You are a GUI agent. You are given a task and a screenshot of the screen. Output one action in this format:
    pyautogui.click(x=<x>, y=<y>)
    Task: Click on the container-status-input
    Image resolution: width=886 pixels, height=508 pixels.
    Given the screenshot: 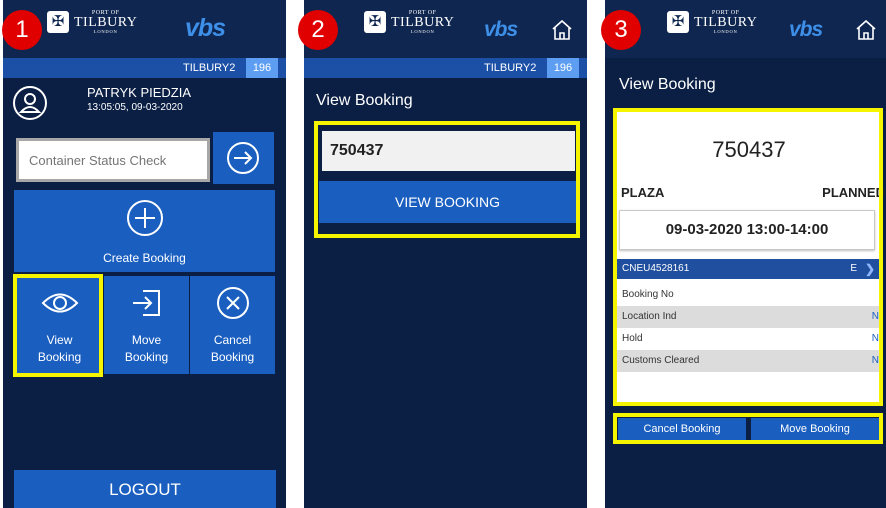 What is the action you would take?
    pyautogui.click(x=113, y=160)
    